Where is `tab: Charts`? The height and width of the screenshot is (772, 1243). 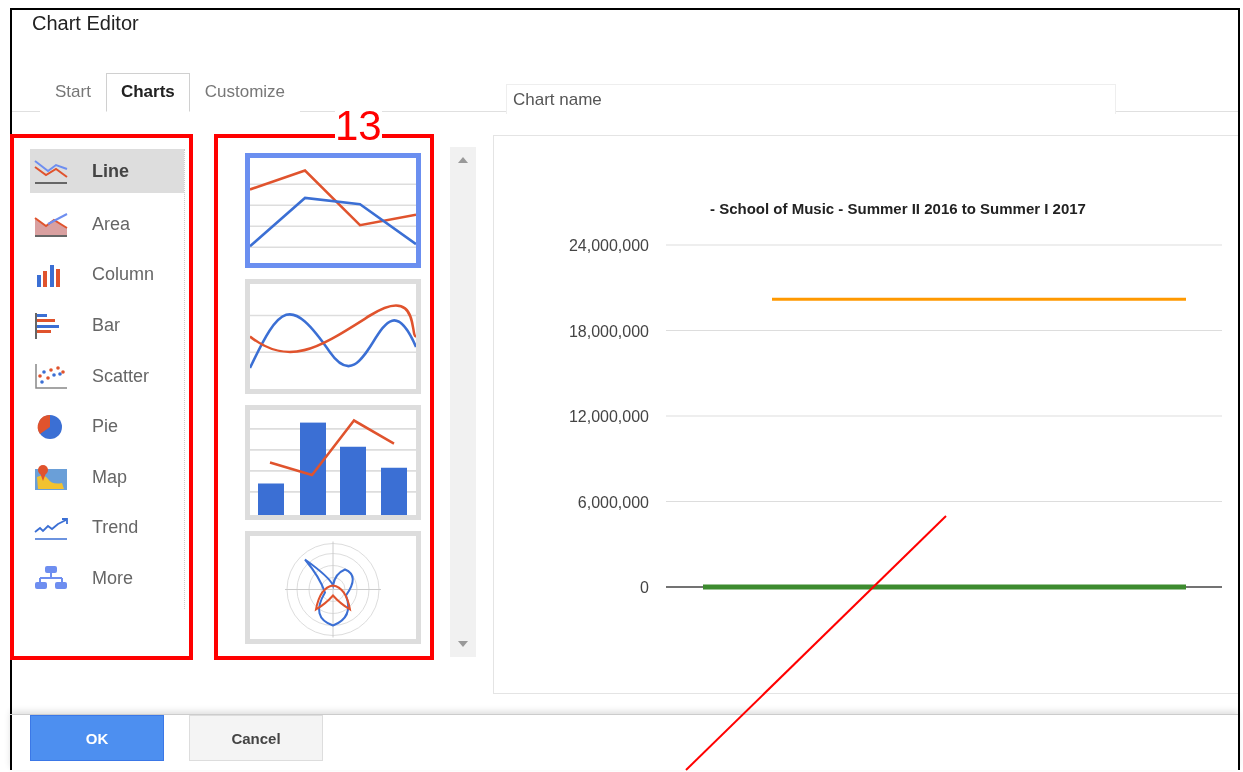 tab: Charts is located at coordinates (147, 92).